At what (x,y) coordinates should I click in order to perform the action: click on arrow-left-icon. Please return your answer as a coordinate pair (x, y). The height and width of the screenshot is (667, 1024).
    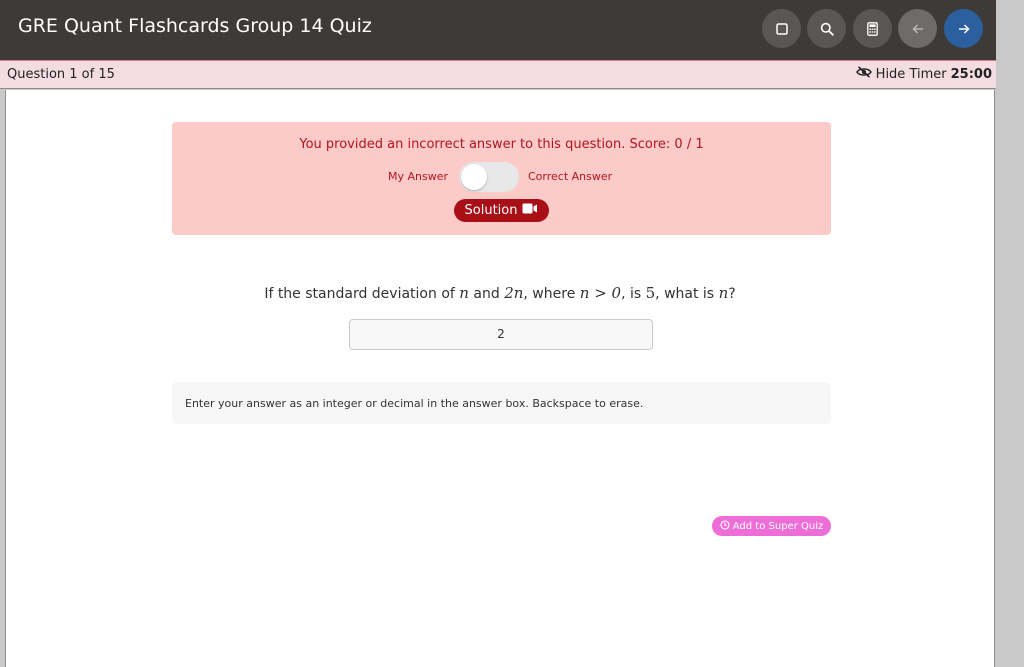
    Looking at the image, I should click on (918, 29).